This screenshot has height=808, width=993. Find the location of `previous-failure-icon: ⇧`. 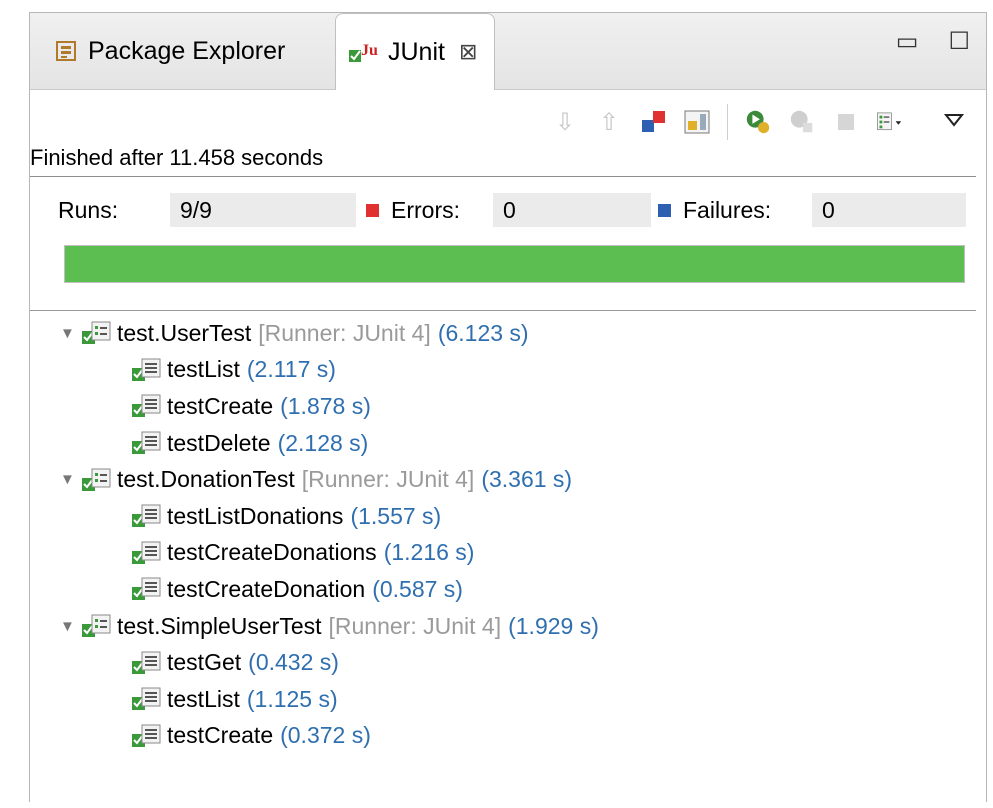

previous-failure-icon: ⇧ is located at coordinates (609, 122).